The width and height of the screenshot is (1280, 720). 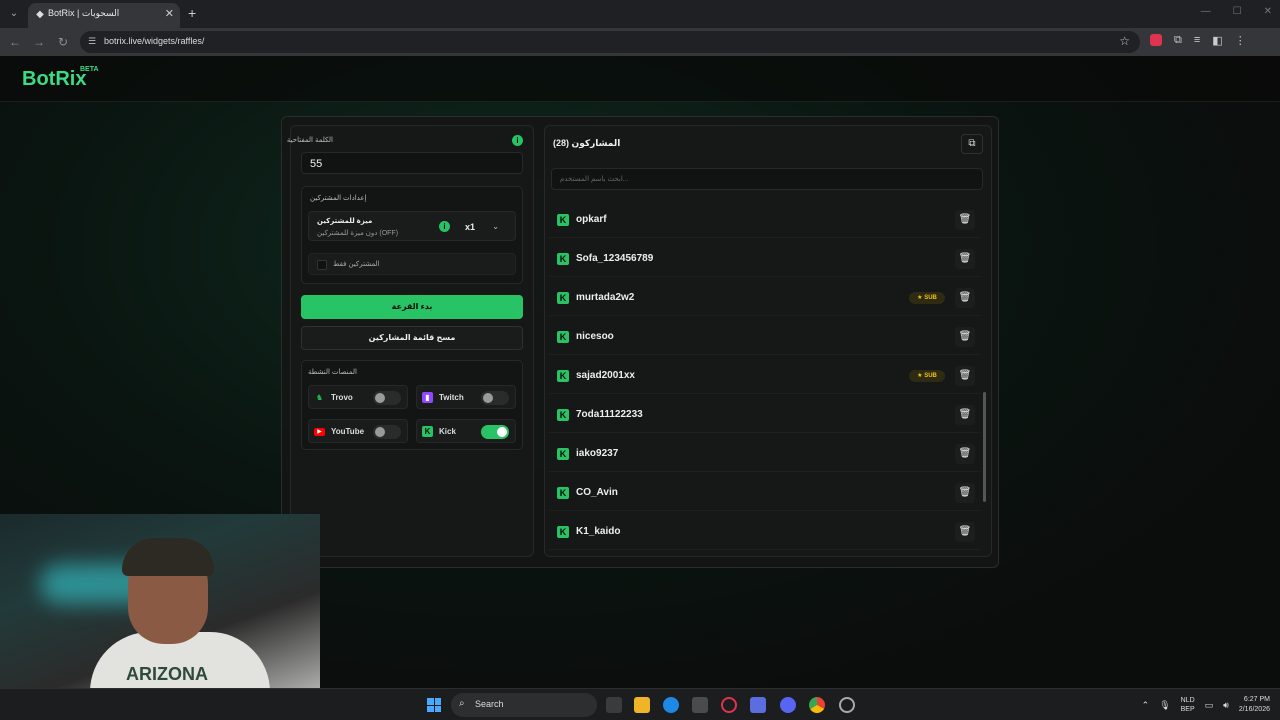 I want to click on twitch-toggle, so click(x=495, y=398).